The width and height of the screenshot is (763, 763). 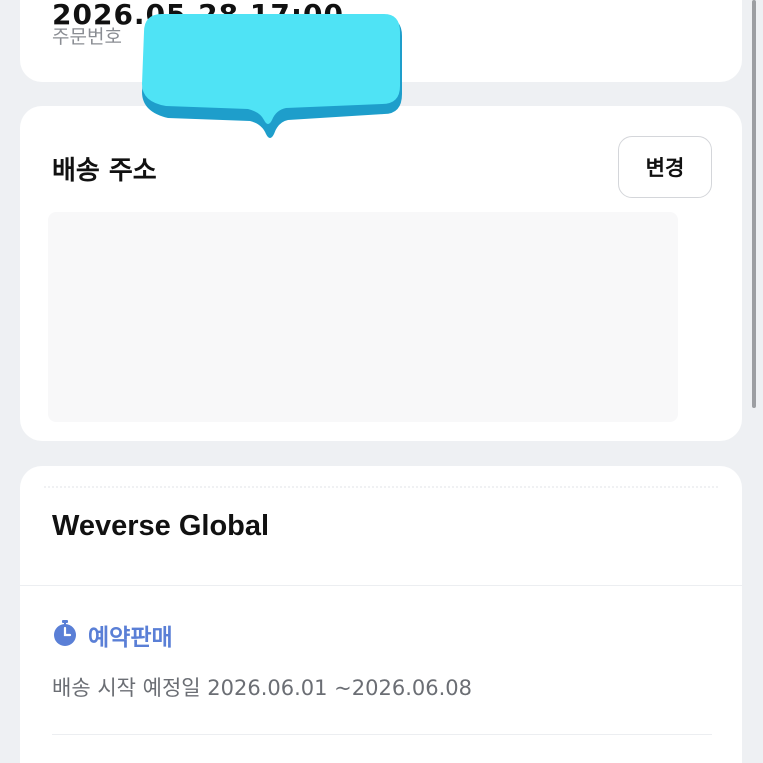 What do you see at coordinates (65, 635) in the screenshot?
I see `stopwatch-icon` at bounding box center [65, 635].